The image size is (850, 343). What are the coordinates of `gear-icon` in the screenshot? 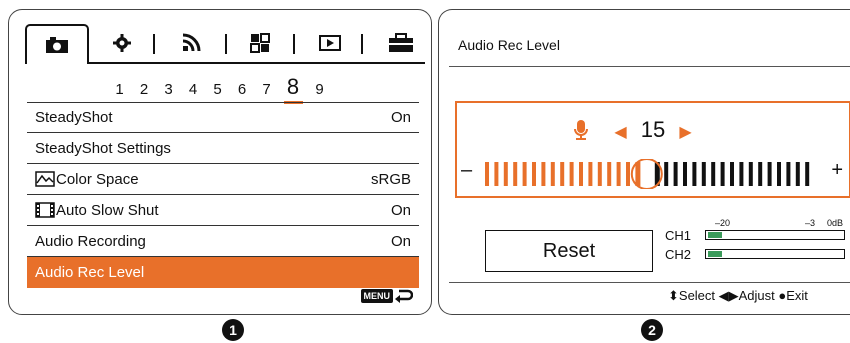 It's located at (122, 43).